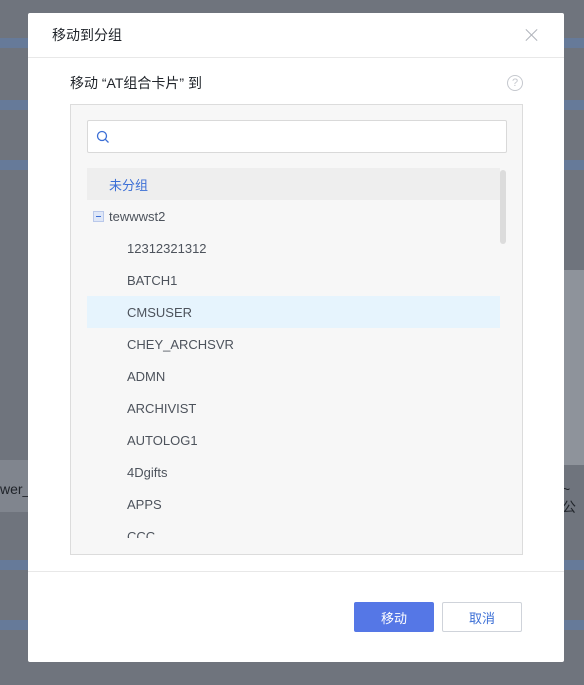  Describe the element at coordinates (129, 185) in the screenshot. I see `tree-item-label: 未分组` at that location.